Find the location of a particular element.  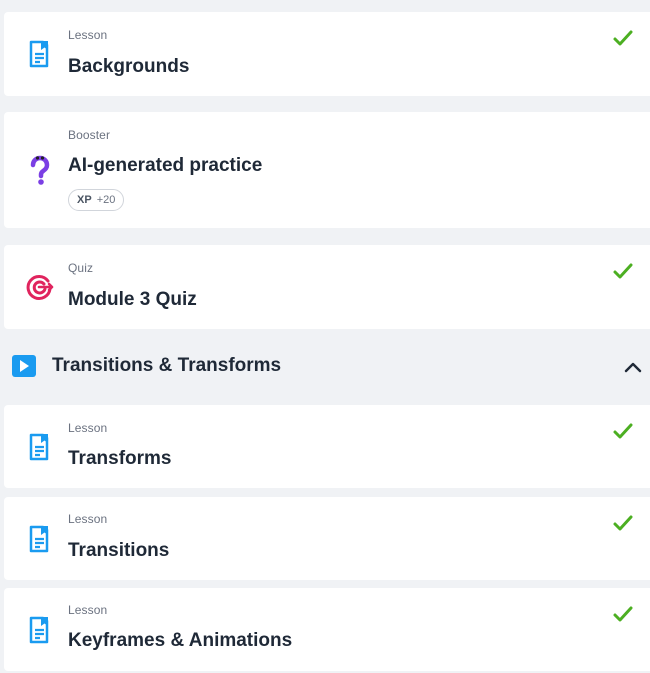

item-type-label: Booster is located at coordinates (89, 135).